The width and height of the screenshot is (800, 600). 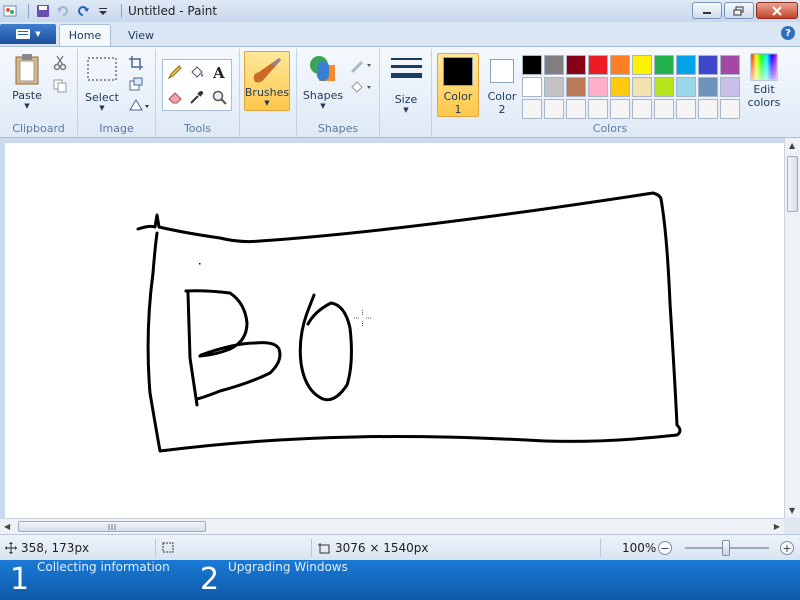 I want to click on zoom-in-button: +, so click(x=787, y=548).